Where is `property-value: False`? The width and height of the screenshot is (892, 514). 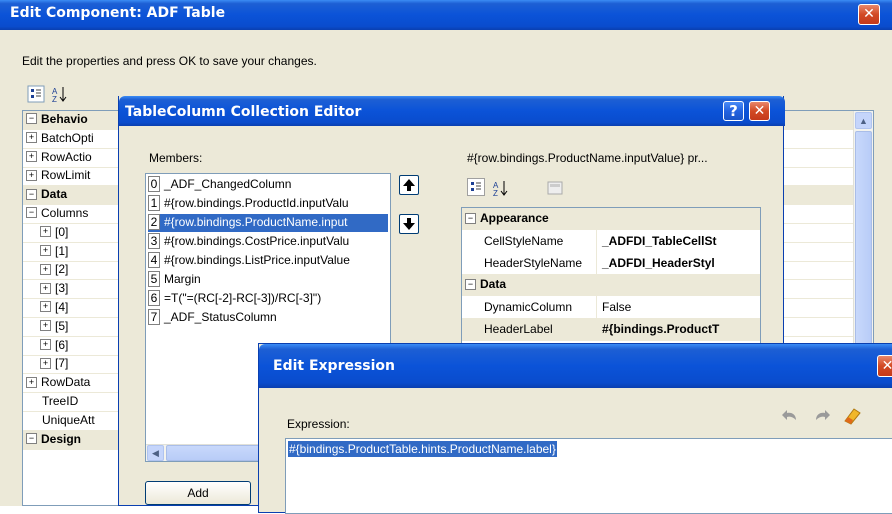
property-value: False is located at coordinates (616, 307).